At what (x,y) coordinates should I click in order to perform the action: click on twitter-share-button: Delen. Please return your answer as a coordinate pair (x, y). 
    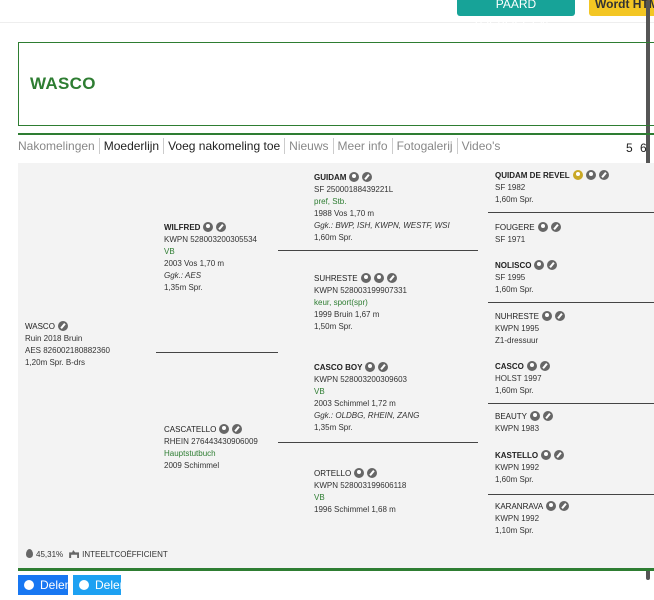
    Looking at the image, I should click on (99, 585).